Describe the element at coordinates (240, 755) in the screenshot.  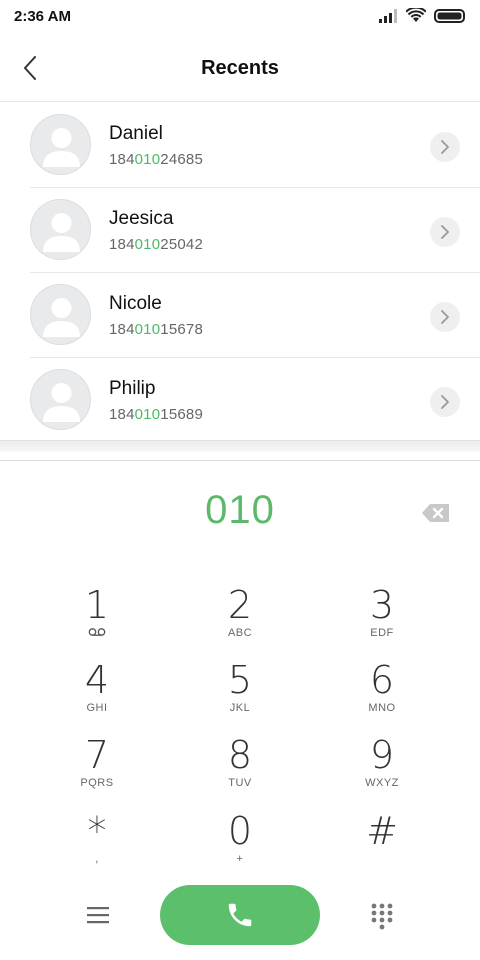
I see `key-digit: 8` at that location.